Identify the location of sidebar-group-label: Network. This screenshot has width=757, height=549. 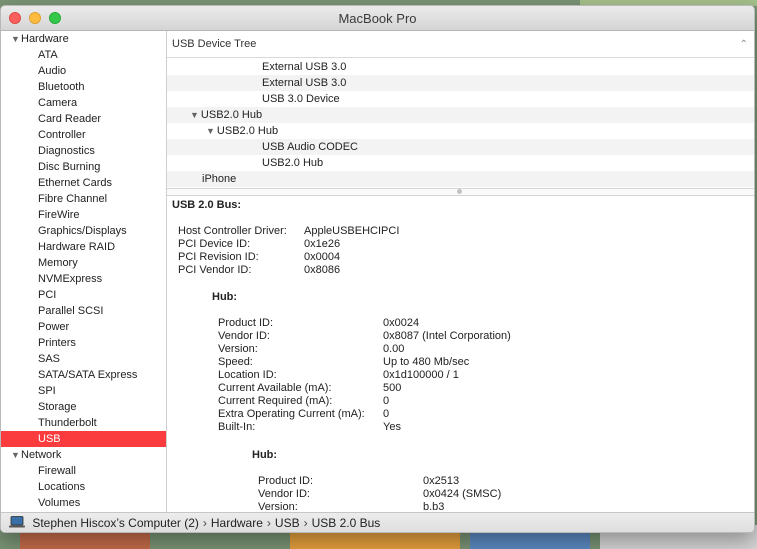
(41, 455).